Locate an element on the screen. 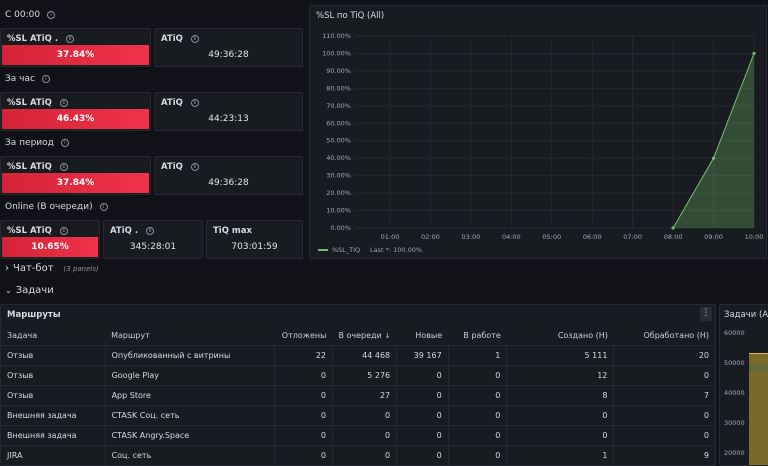 The height and width of the screenshot is (466, 768). stat-panel-tiq-max: TiQ max 703:01:59 is located at coordinates (254, 239).